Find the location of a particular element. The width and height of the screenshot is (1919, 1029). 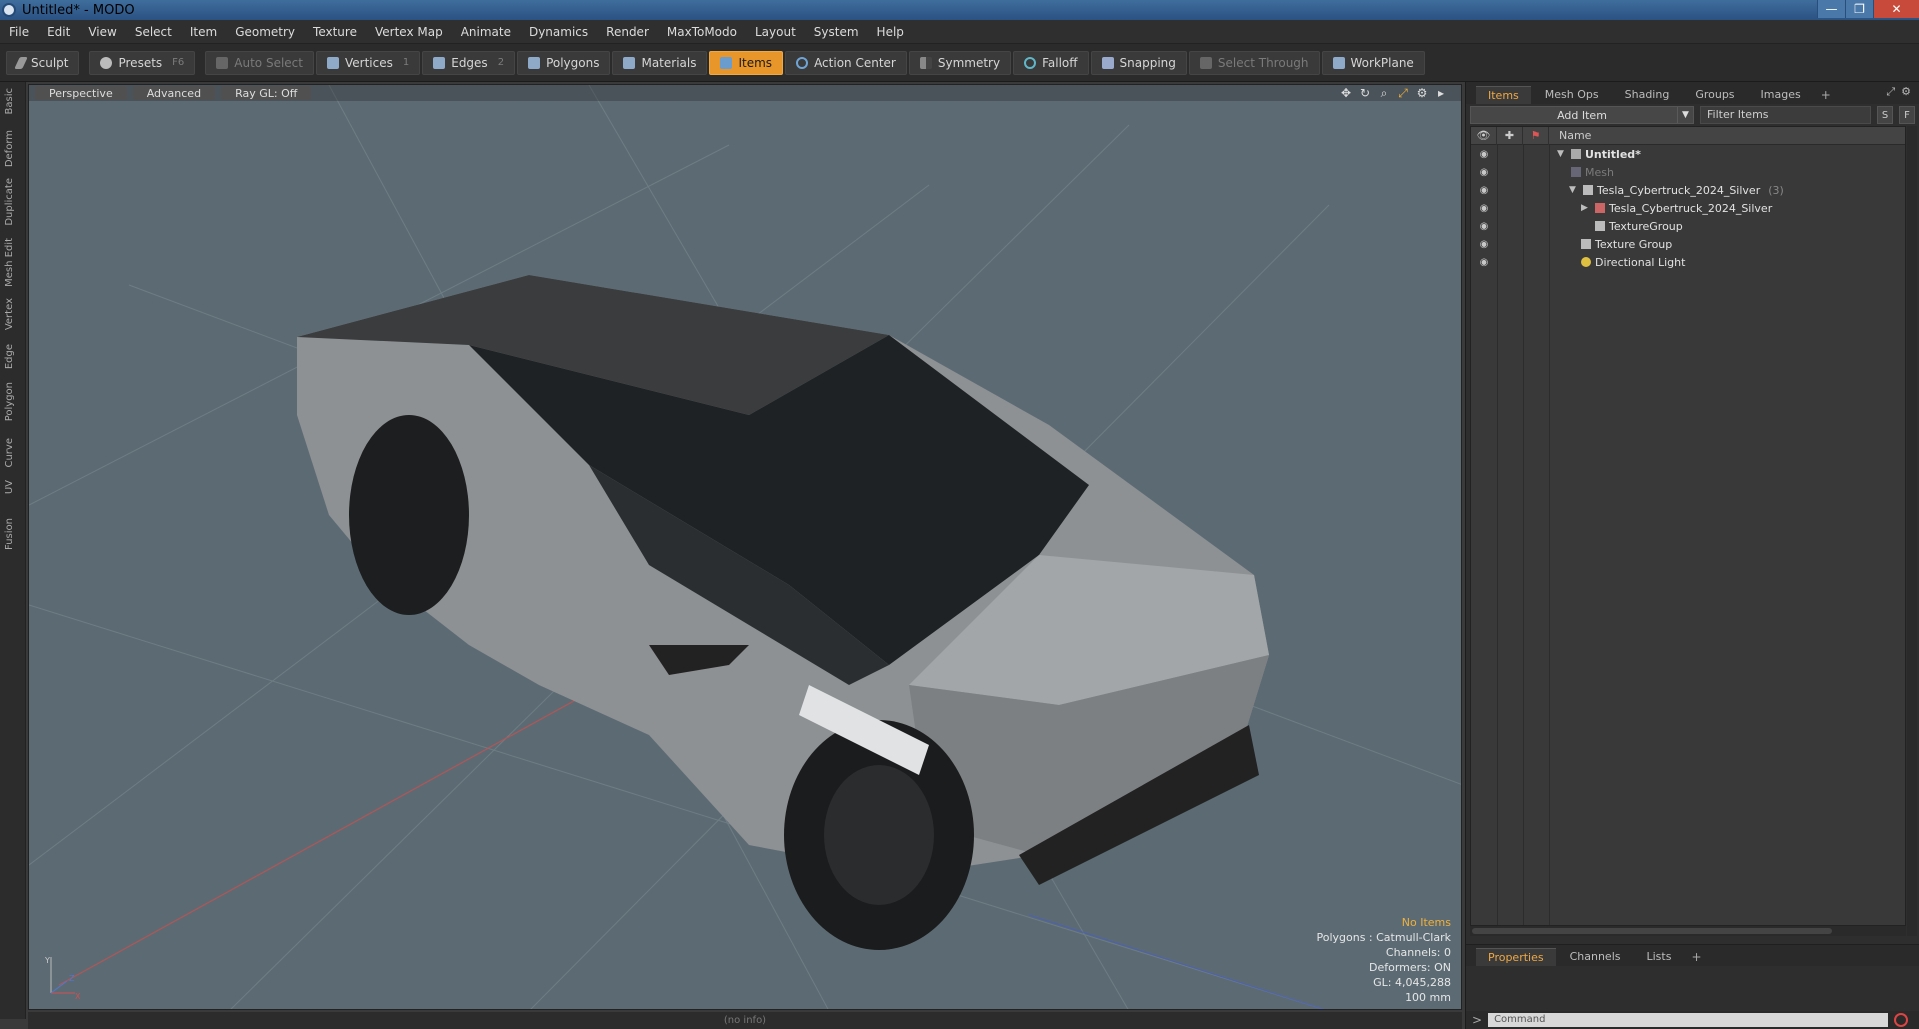

minimize-button: — is located at coordinates (1831, 9).